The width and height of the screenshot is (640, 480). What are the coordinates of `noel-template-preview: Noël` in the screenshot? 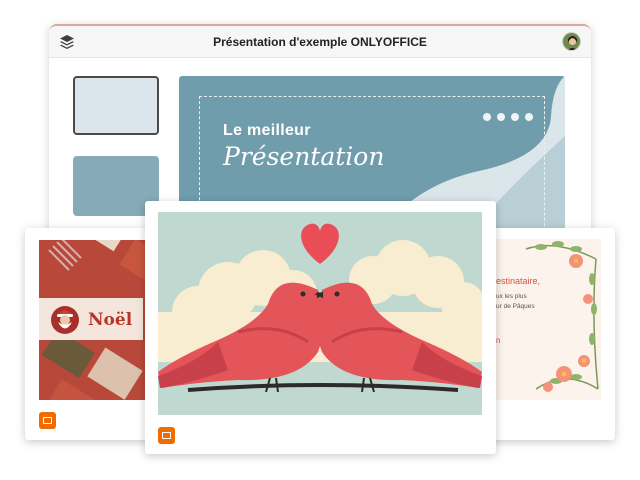 It's located at (99, 320).